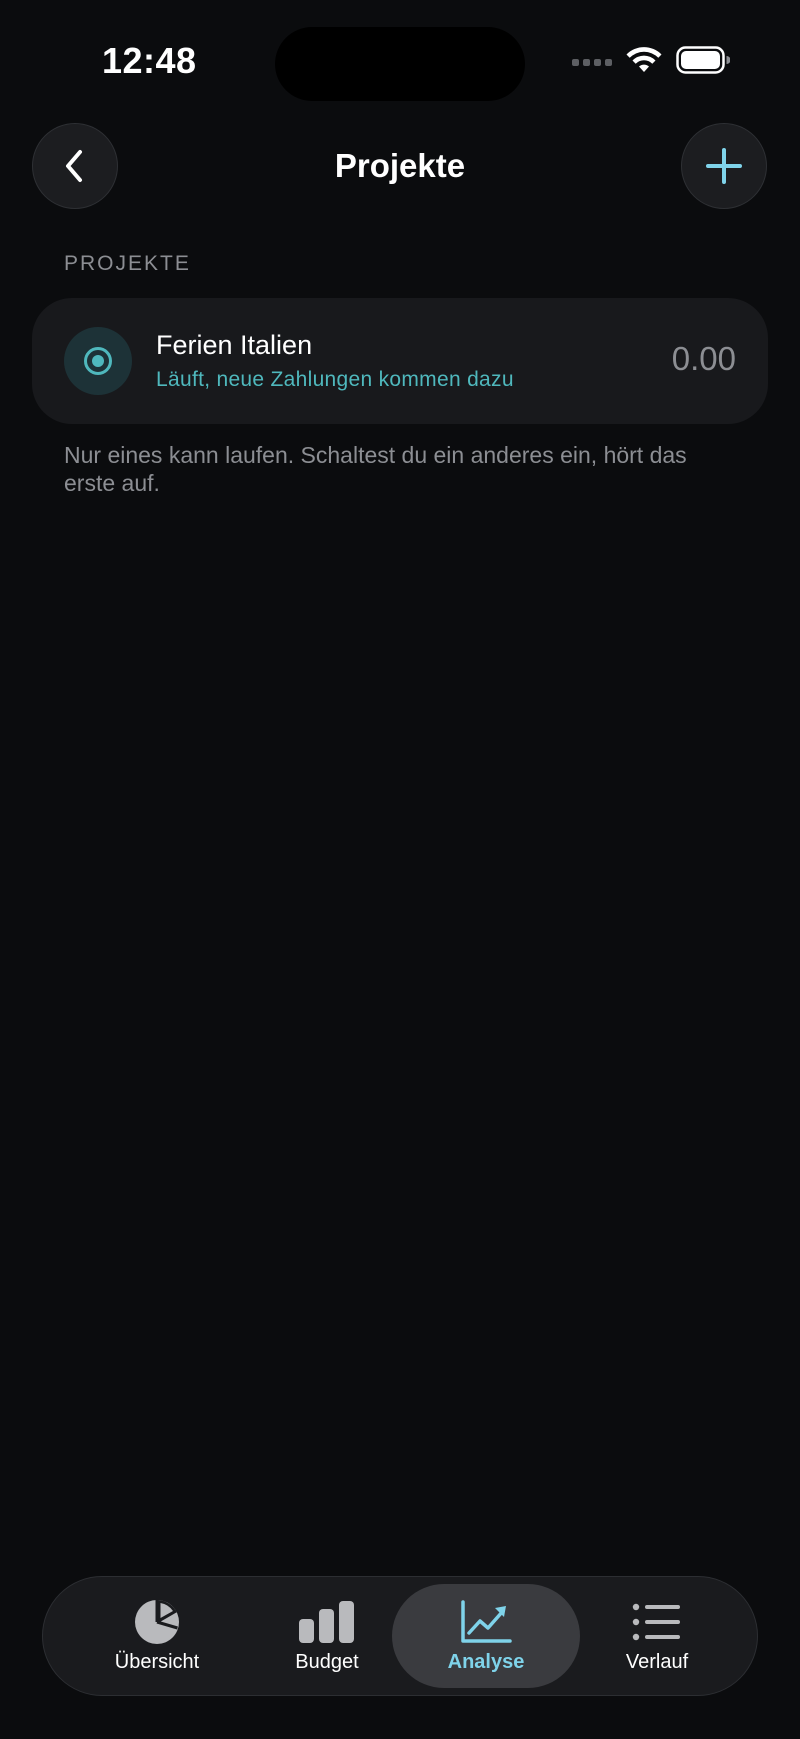 This screenshot has height=1739, width=800. I want to click on status-icons, so click(651, 60).